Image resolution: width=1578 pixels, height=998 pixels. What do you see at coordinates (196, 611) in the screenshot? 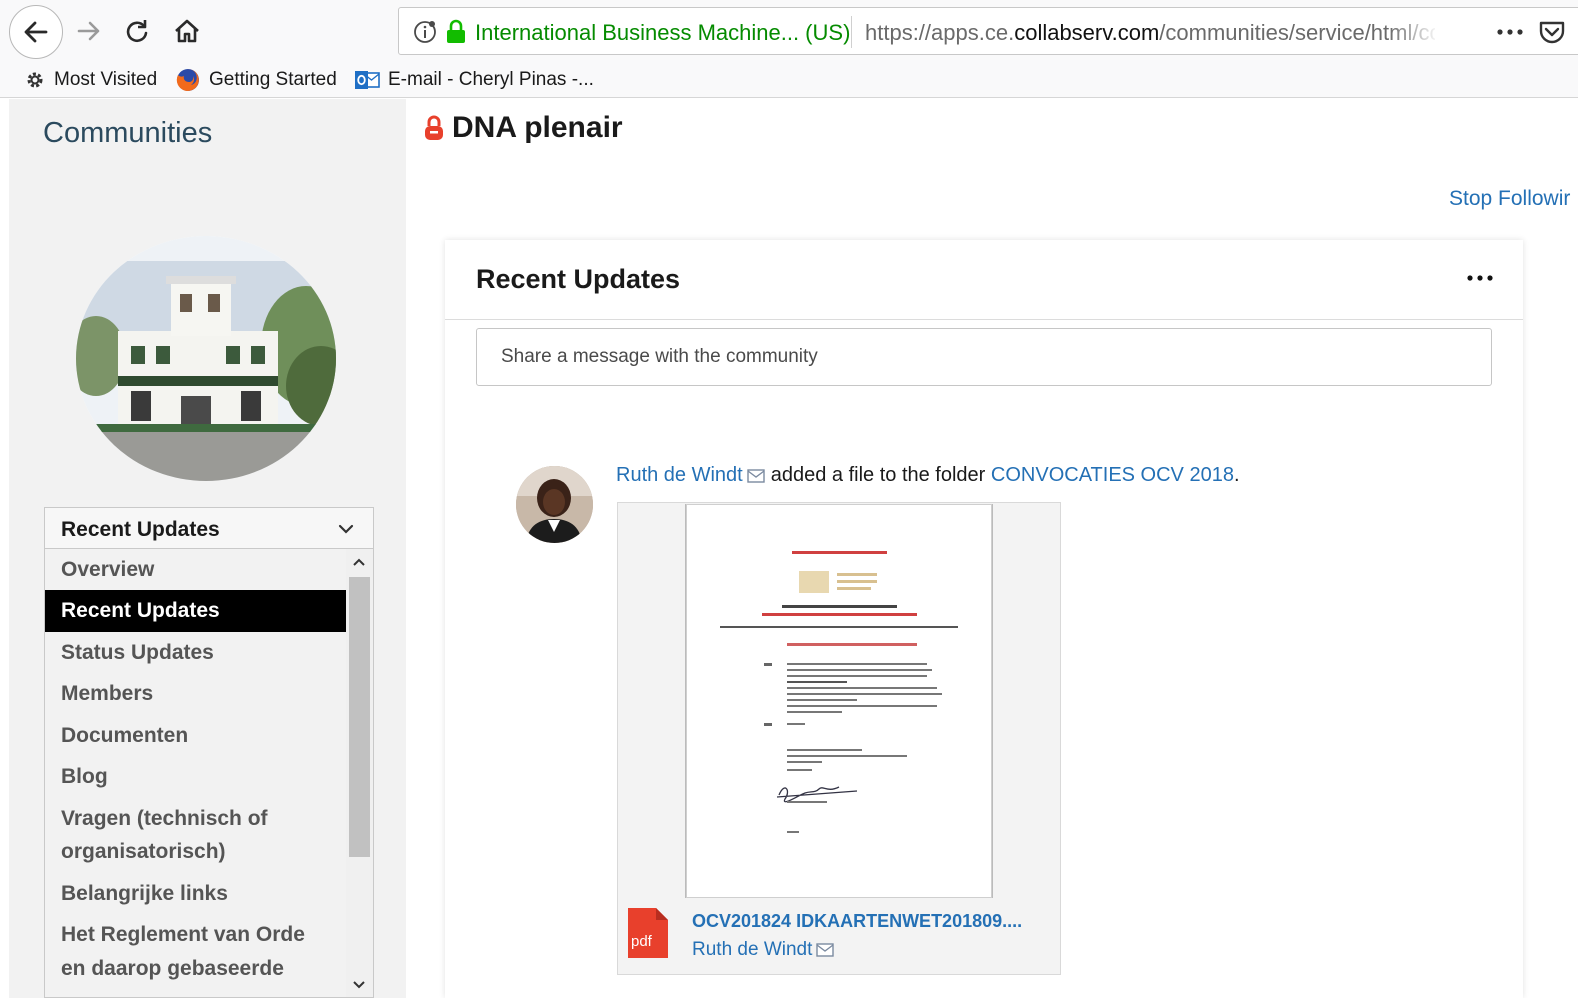
I see `nav-item-recent-updates: Recent Updates` at bounding box center [196, 611].